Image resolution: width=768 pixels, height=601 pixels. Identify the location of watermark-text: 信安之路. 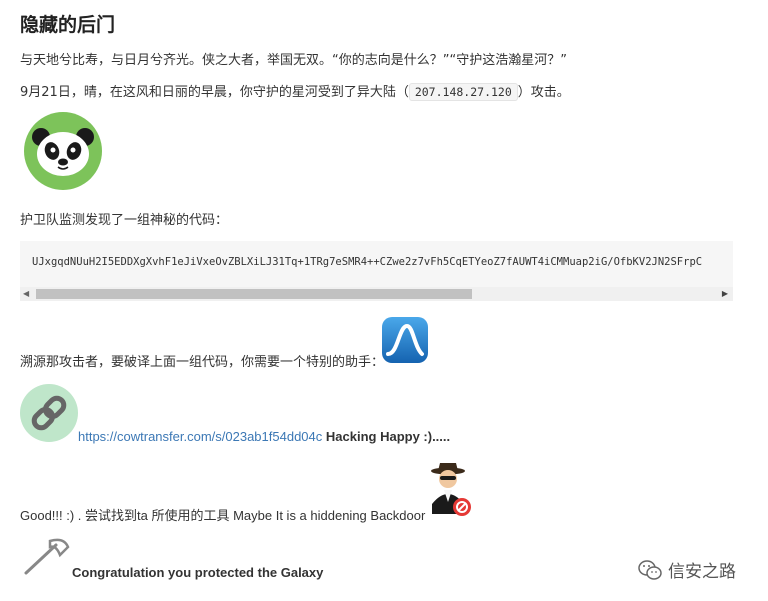
(702, 572).